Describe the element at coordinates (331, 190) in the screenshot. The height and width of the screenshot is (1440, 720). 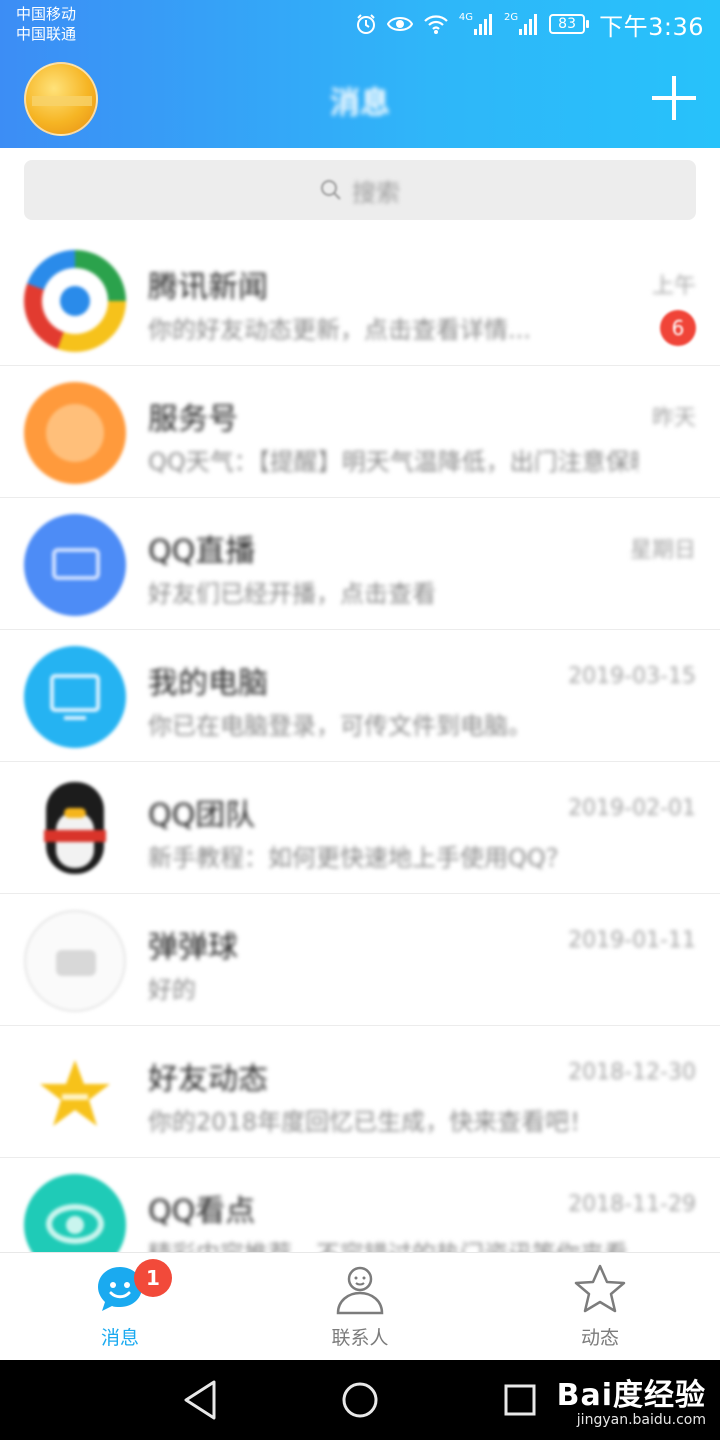
I see `search-icon` at that location.